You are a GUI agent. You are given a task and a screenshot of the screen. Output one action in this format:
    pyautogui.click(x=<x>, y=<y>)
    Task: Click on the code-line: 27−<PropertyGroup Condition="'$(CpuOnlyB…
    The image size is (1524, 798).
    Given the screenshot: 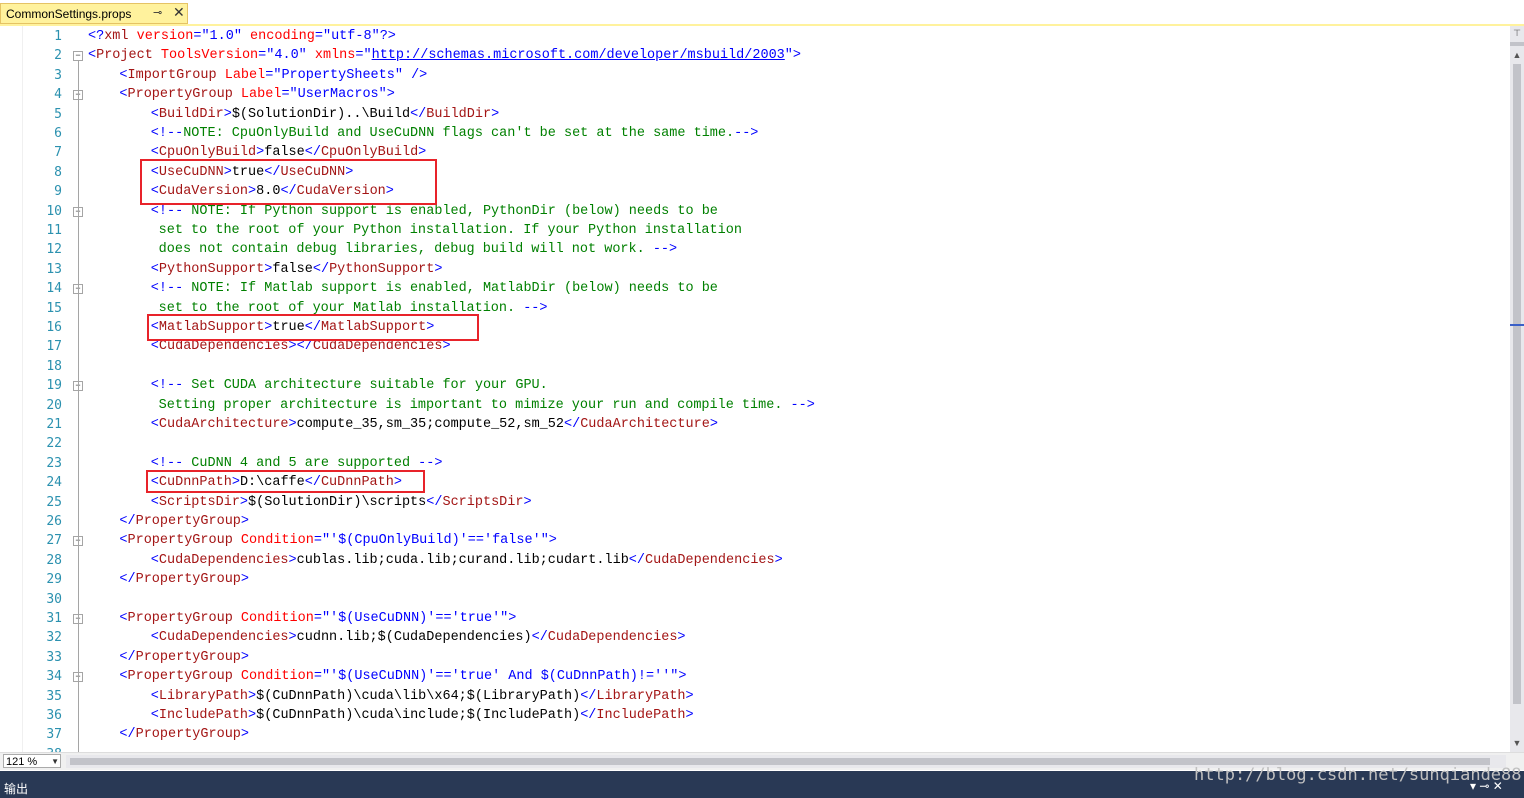 What is the action you would take?
    pyautogui.click(x=750, y=540)
    